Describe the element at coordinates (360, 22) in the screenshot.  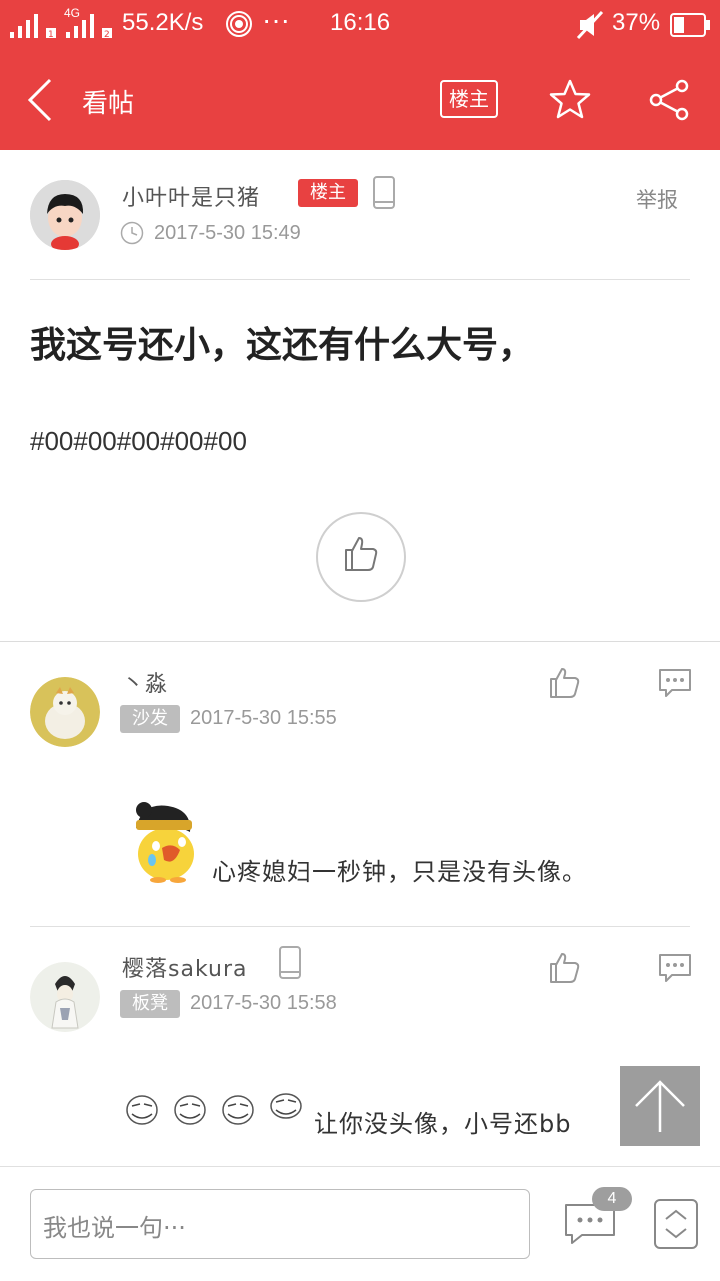
I see `clock: 16:16` at that location.